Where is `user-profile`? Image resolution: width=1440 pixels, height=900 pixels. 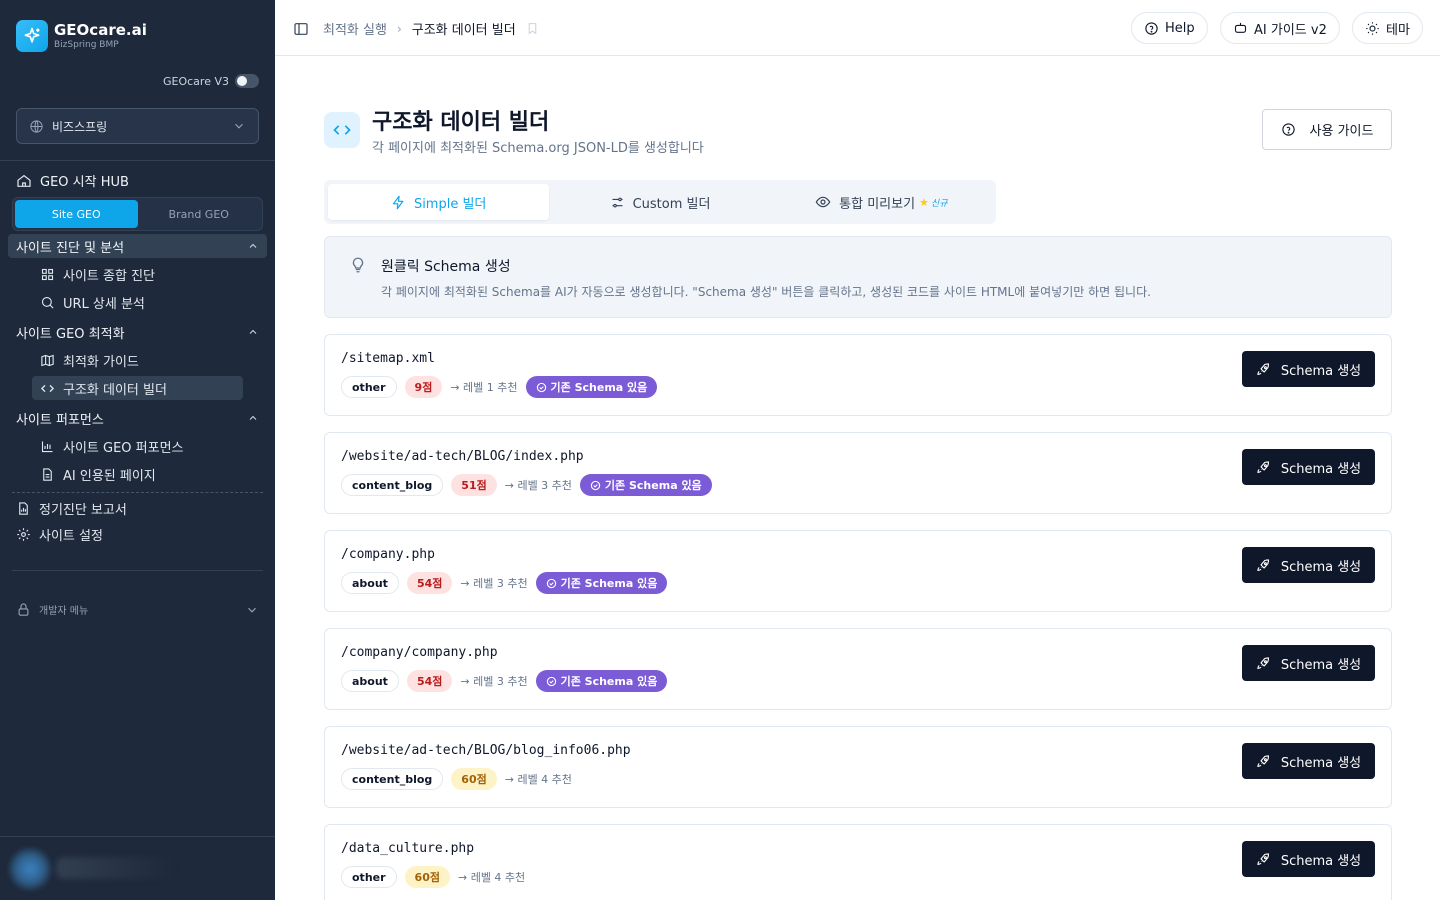 user-profile is located at coordinates (137, 868).